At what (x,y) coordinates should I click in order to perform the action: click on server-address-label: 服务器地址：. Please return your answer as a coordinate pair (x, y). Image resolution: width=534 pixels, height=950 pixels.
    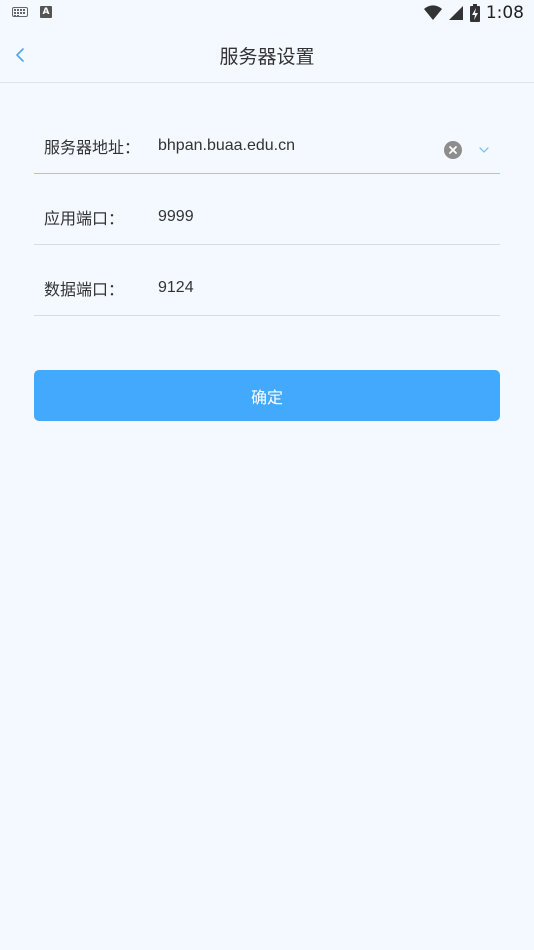
    Looking at the image, I should click on (92, 147).